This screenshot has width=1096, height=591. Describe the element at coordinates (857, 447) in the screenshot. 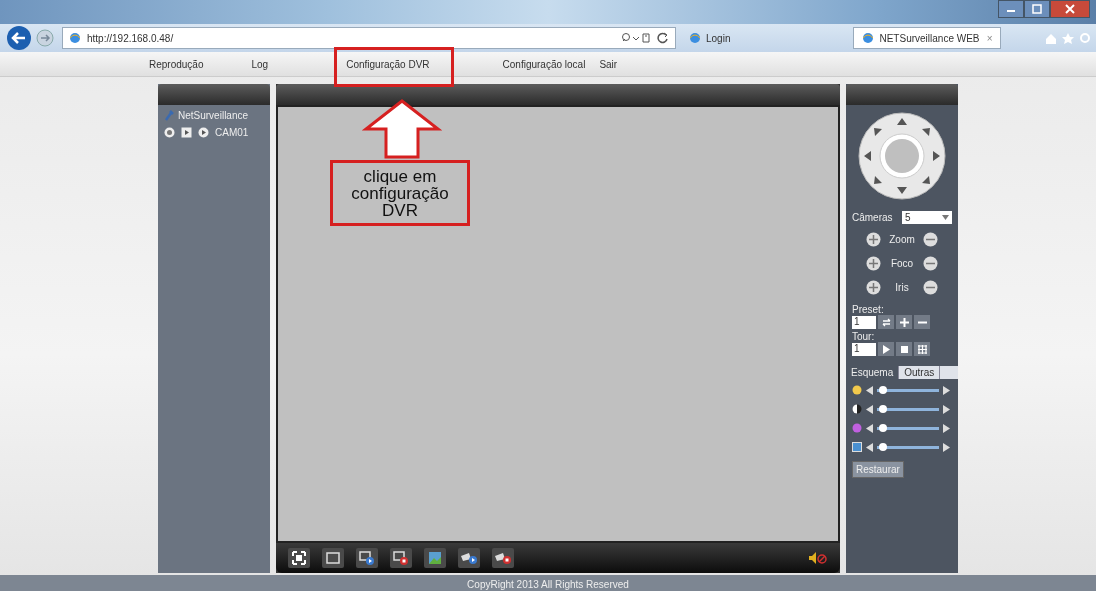

I see `hue-icon` at that location.